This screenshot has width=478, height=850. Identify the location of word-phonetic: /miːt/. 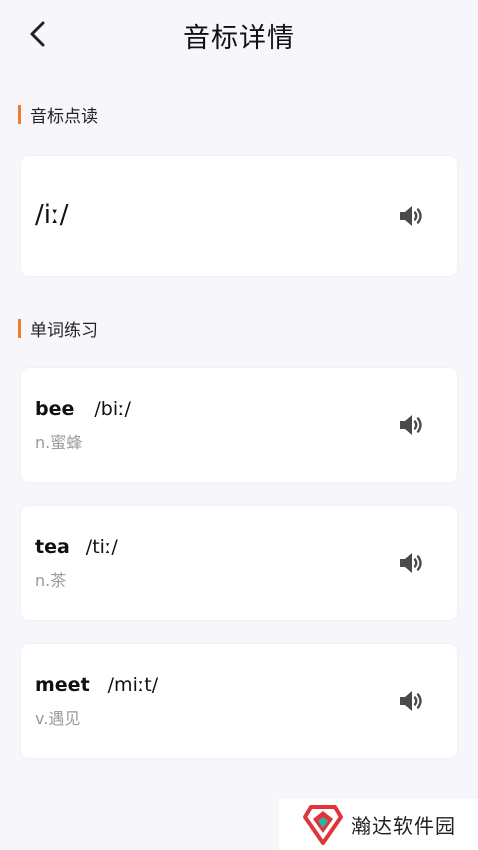
(133, 685).